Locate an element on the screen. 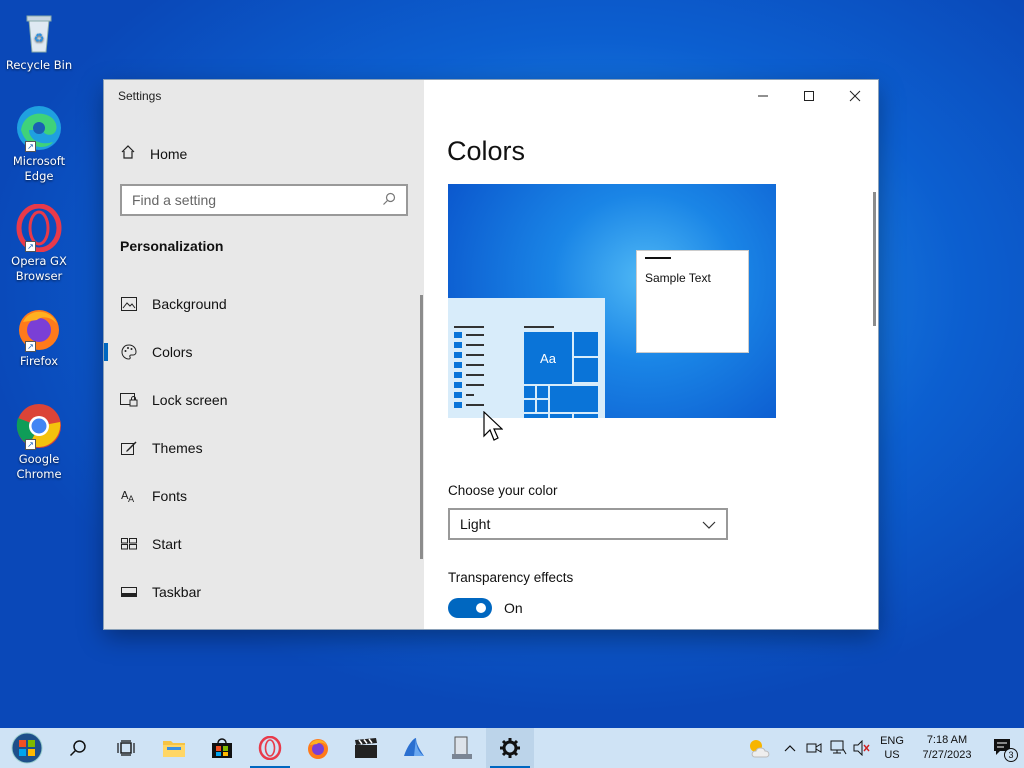 Image resolution: width=1024 pixels, height=768 pixels. action-center-button: 3 is located at coordinates (1004, 748).